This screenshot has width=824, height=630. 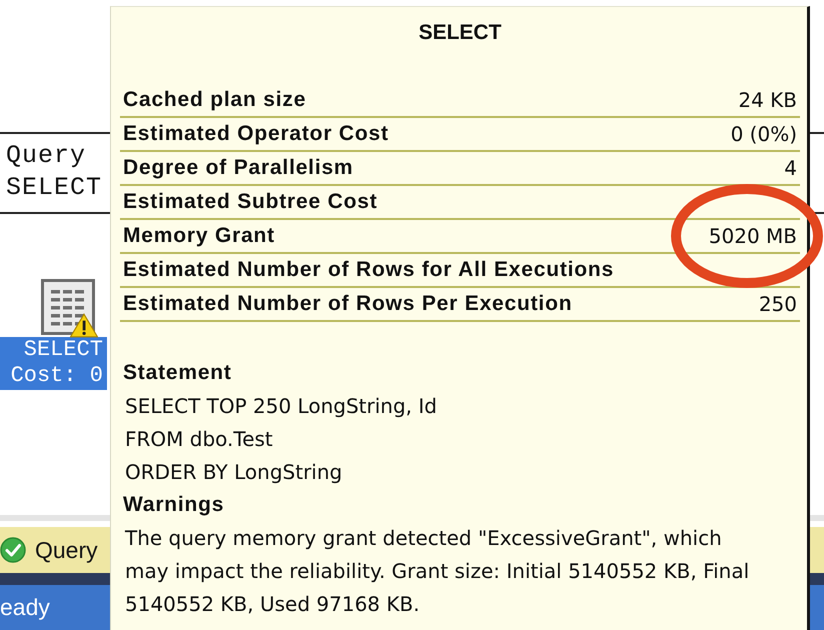 What do you see at coordinates (763, 134) in the screenshot?
I see `property-value: 0 (0%)` at bounding box center [763, 134].